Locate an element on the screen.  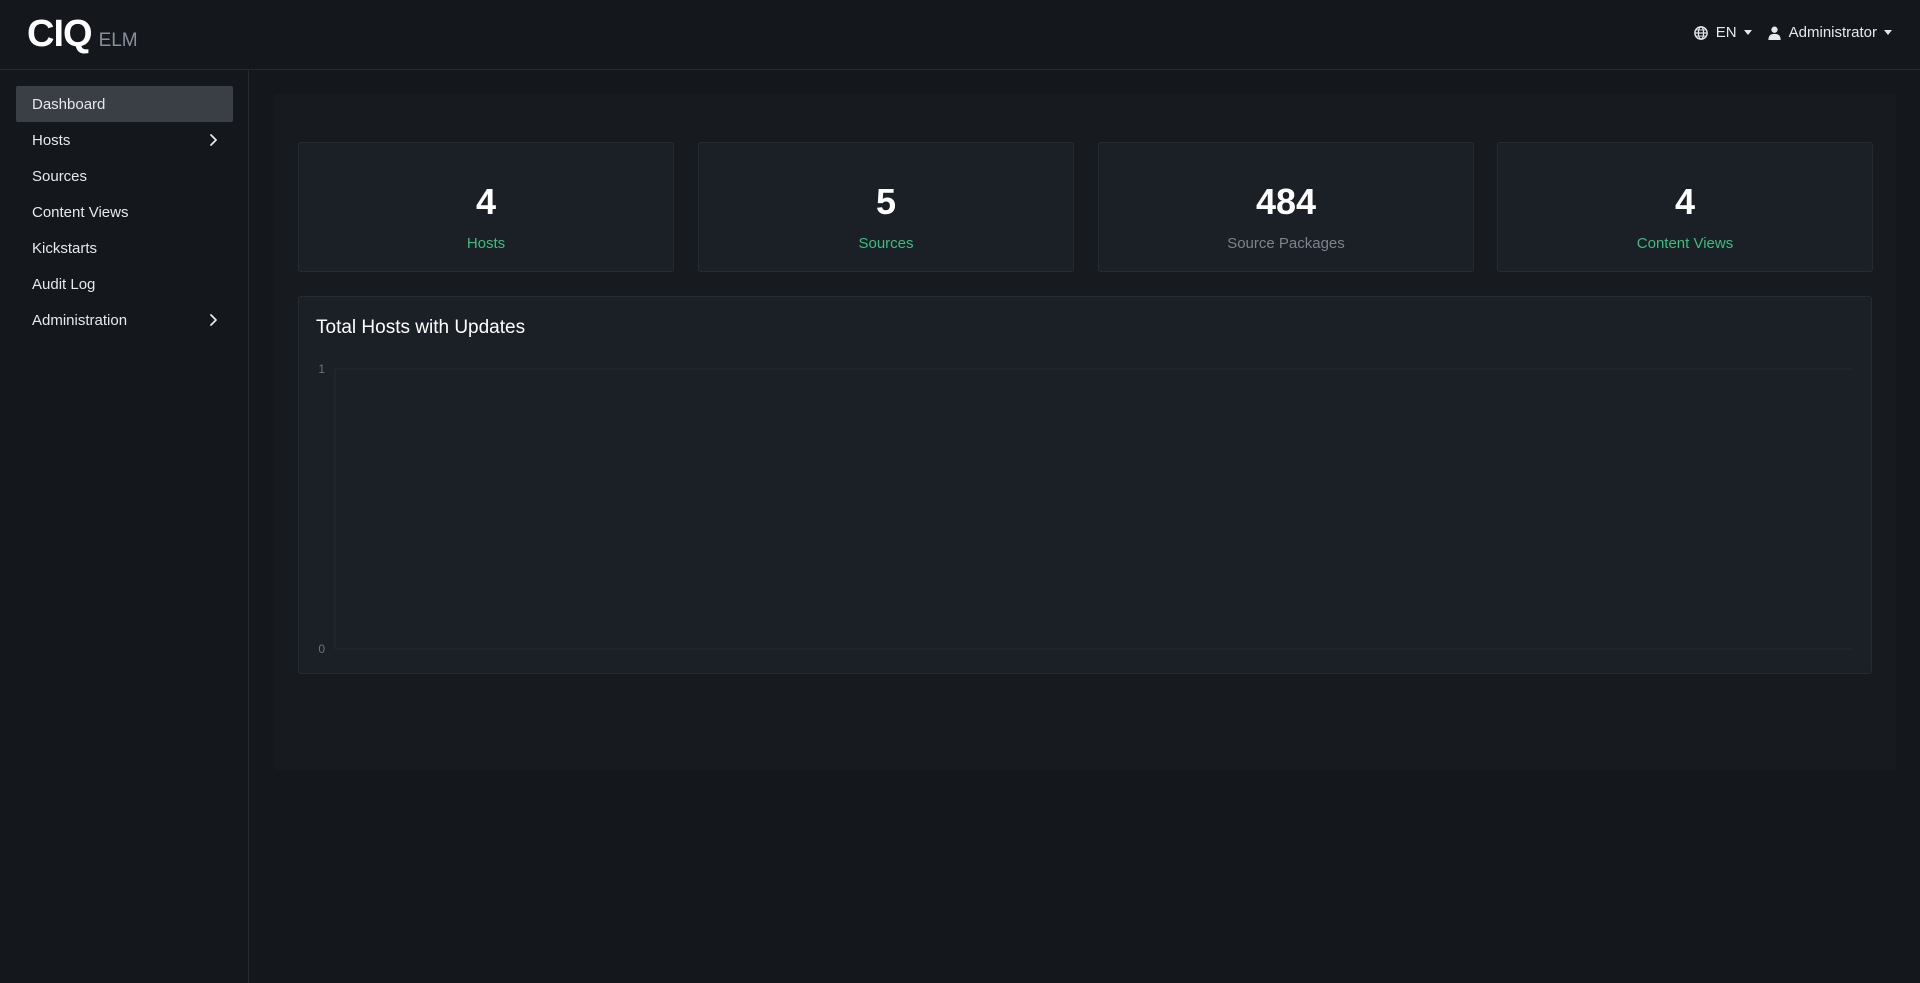
sidebar-item-label: Administration is located at coordinates (80, 320).